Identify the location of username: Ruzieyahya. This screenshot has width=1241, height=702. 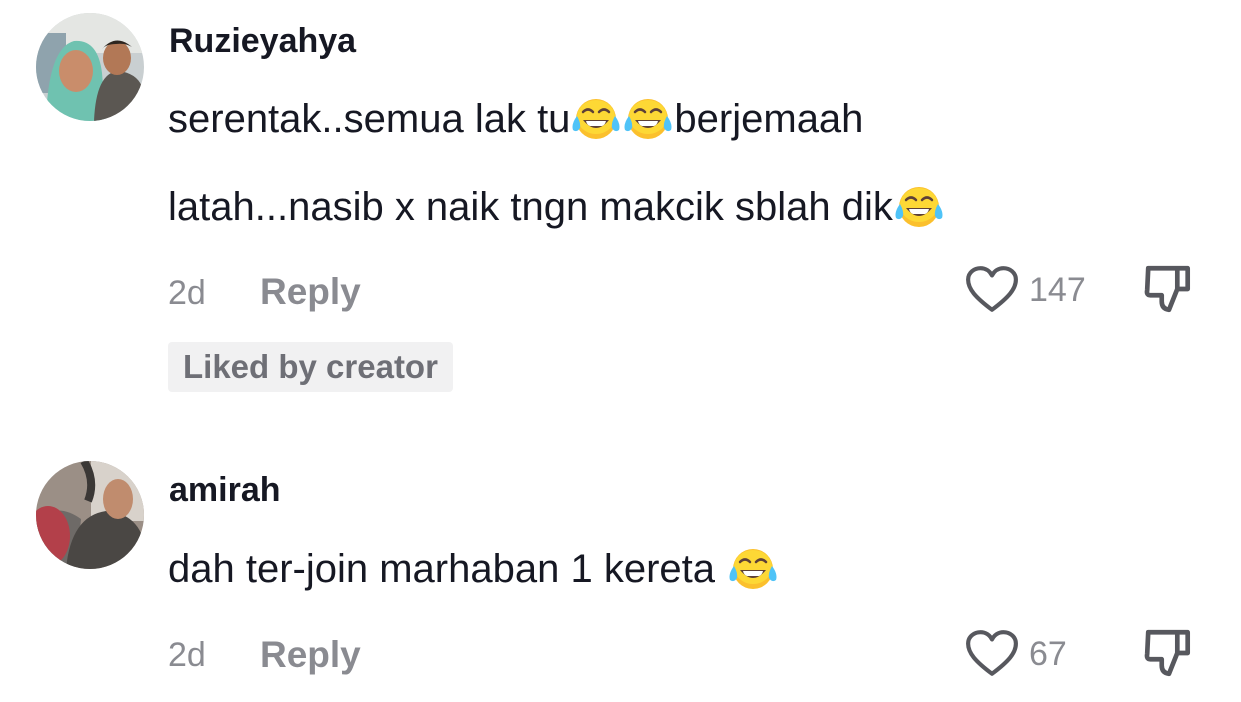
(262, 41).